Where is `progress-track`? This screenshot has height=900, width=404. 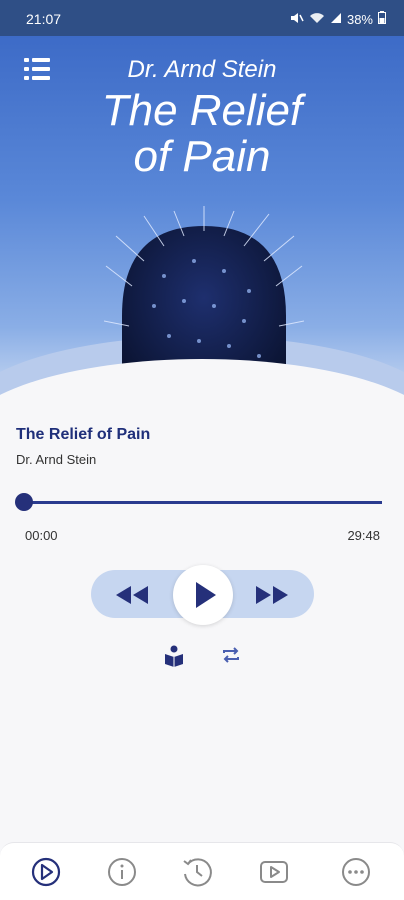 progress-track is located at coordinates (199, 502).